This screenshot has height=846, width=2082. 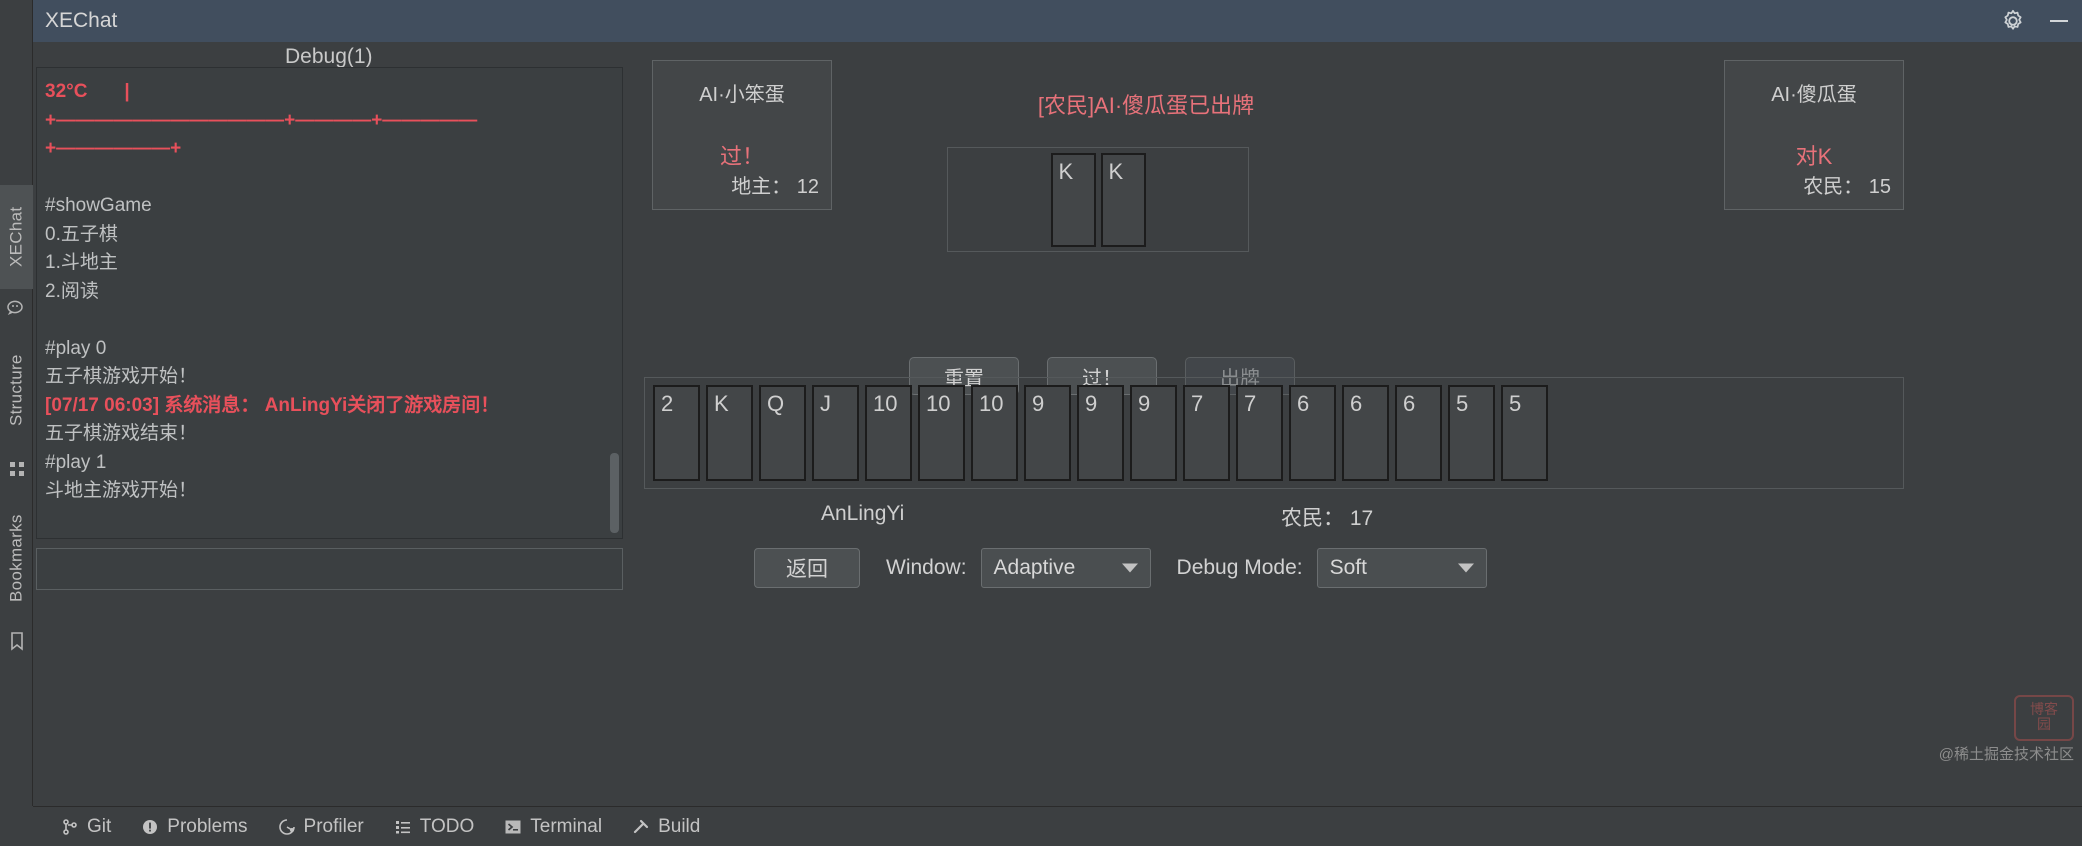 I want to click on played-cards-area: KK, so click(x=1098, y=199).